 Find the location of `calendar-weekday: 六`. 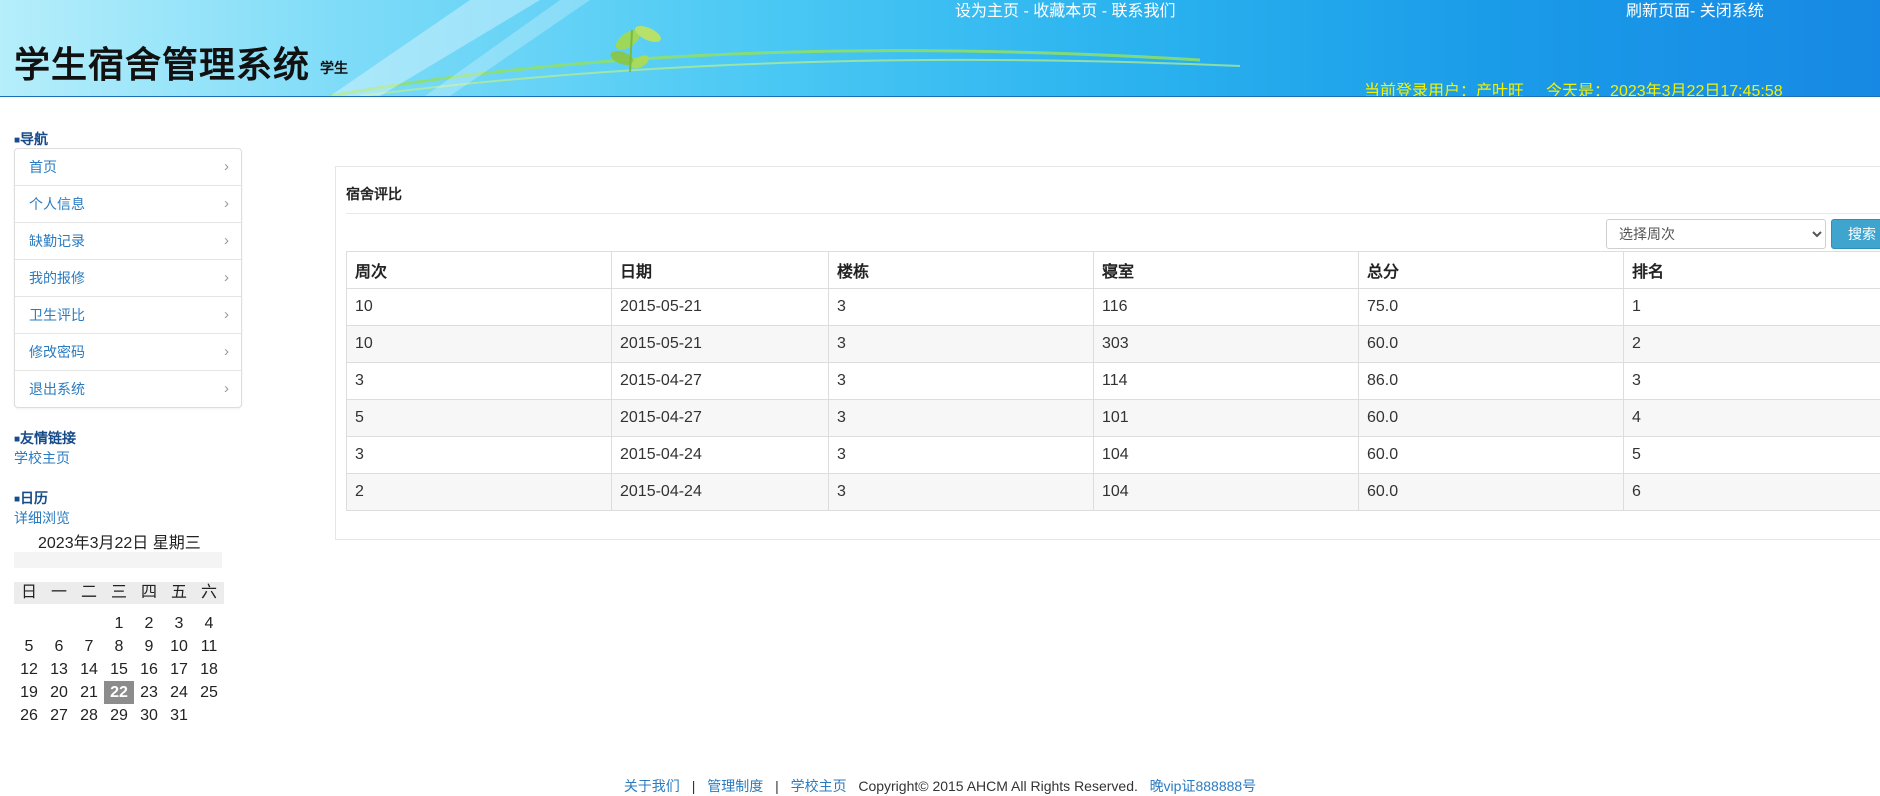

calendar-weekday: 六 is located at coordinates (208, 592).